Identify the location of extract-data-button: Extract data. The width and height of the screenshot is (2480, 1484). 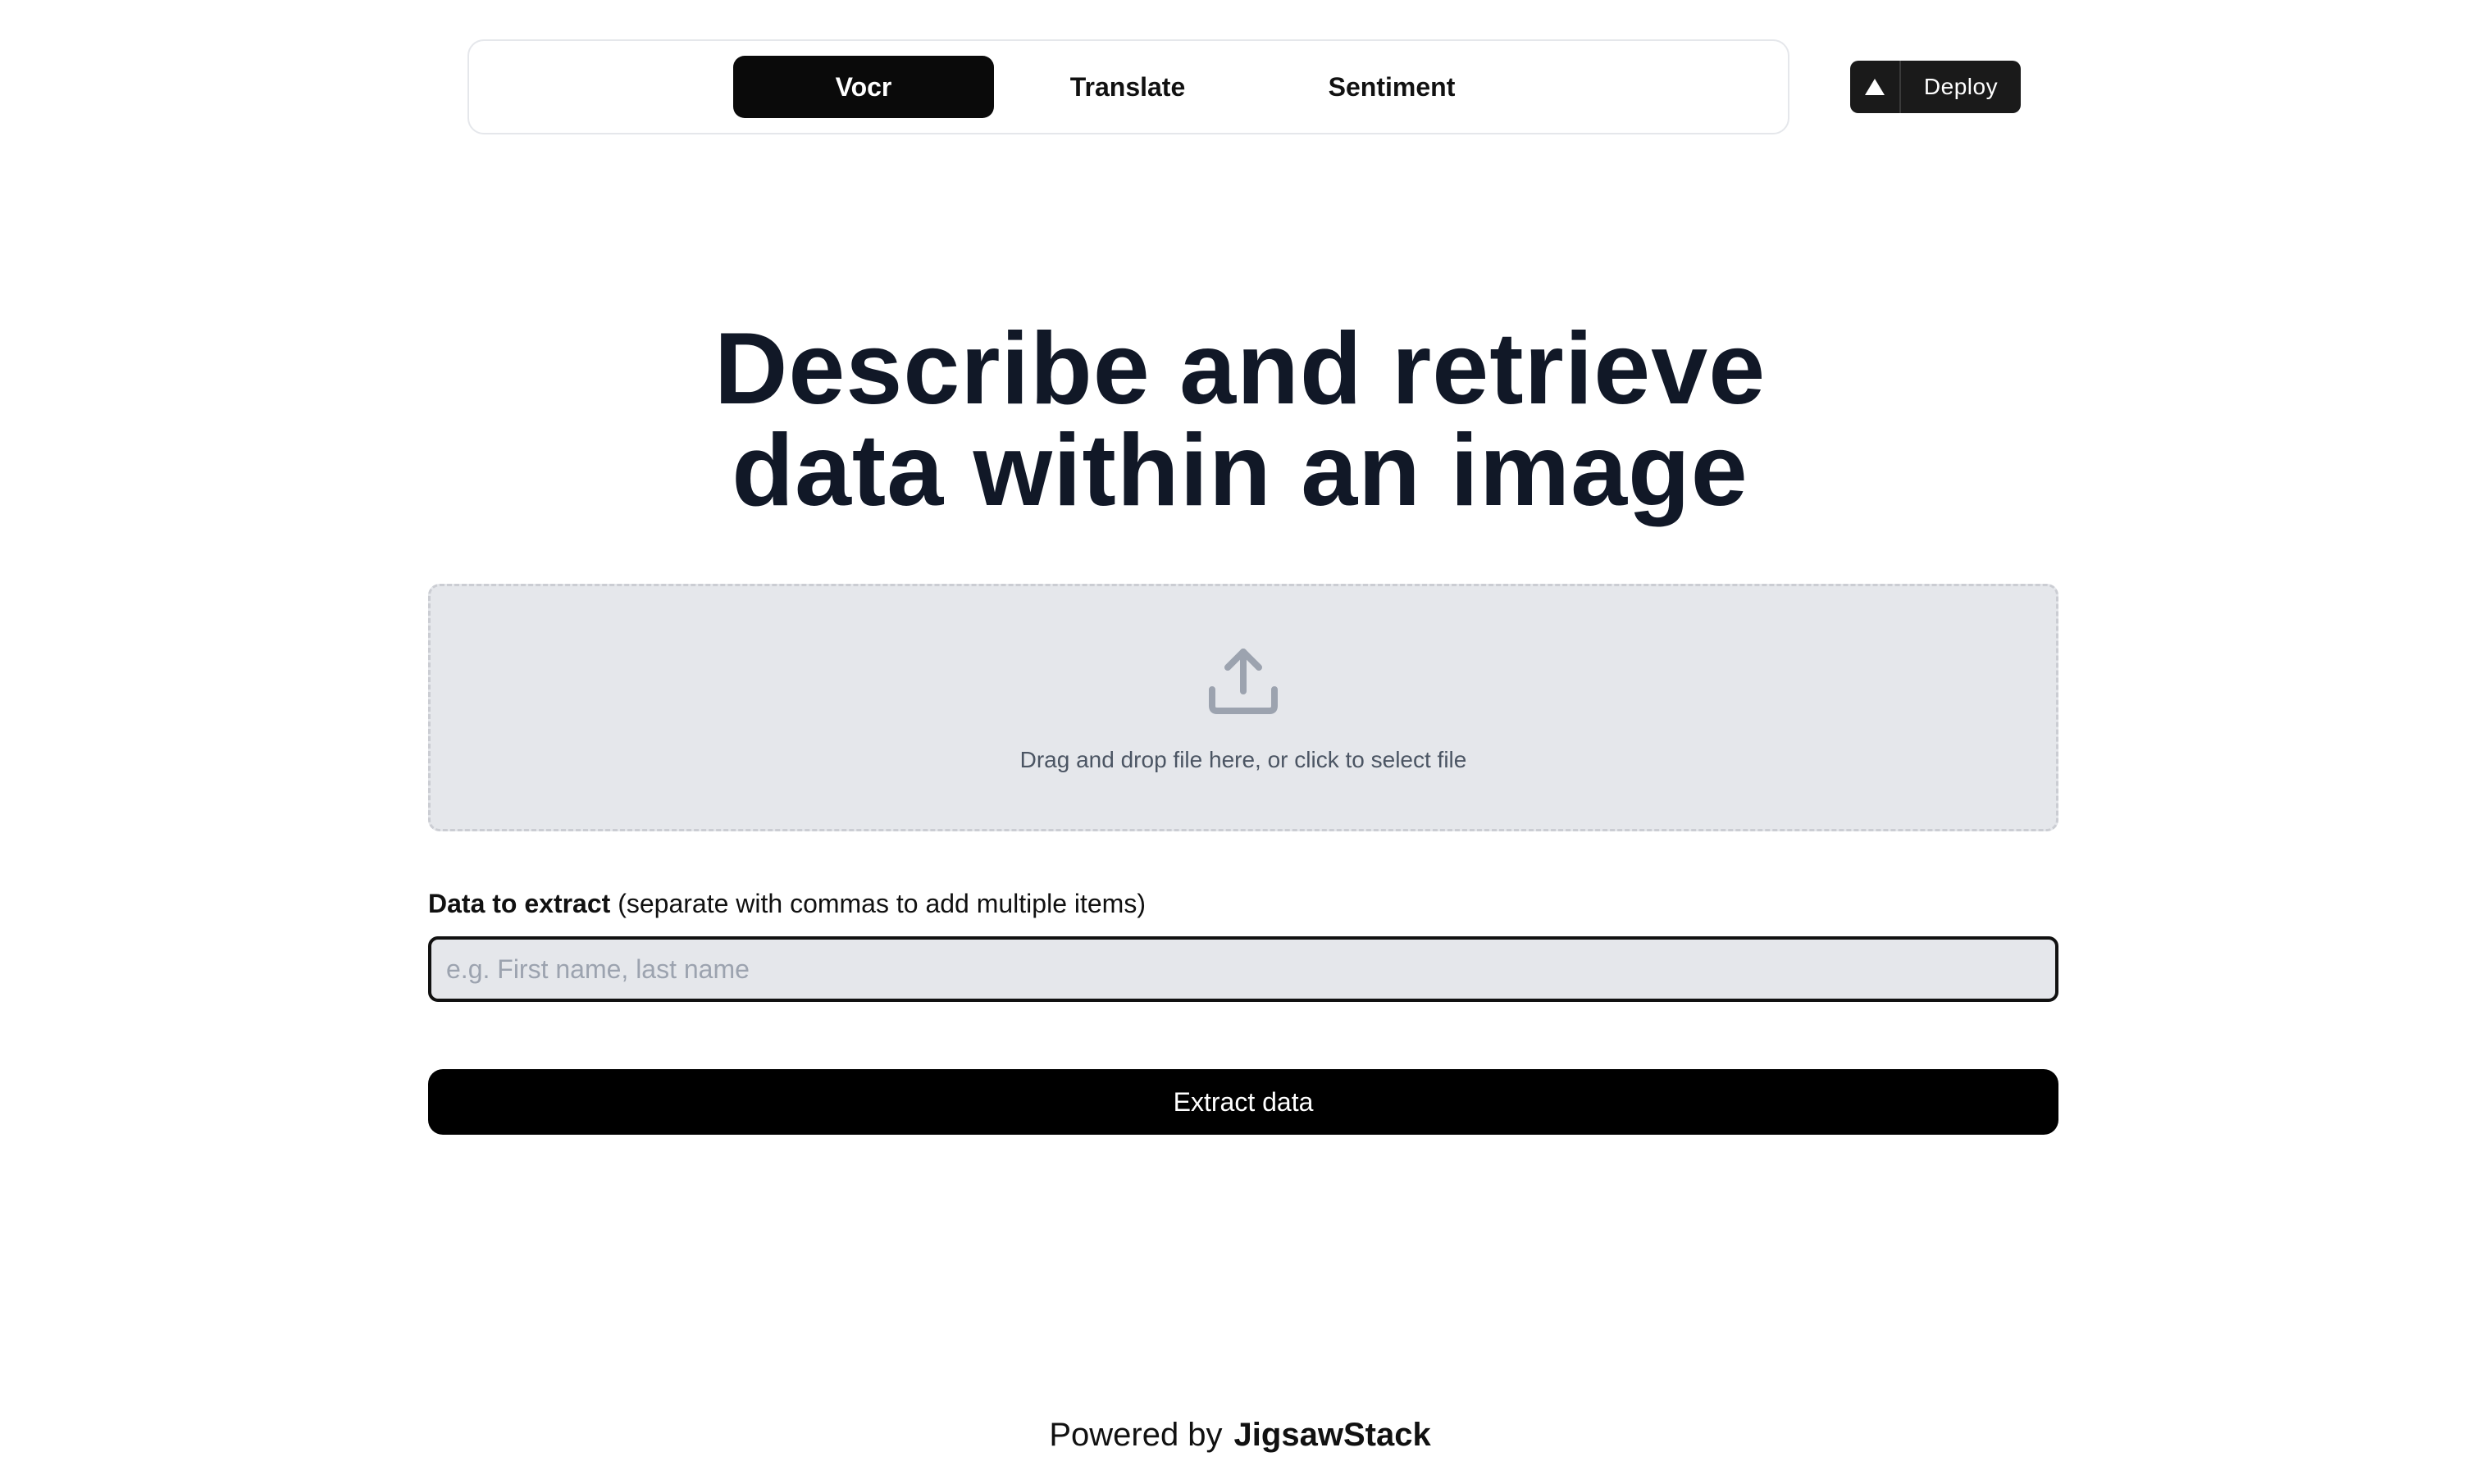
(1243, 1102).